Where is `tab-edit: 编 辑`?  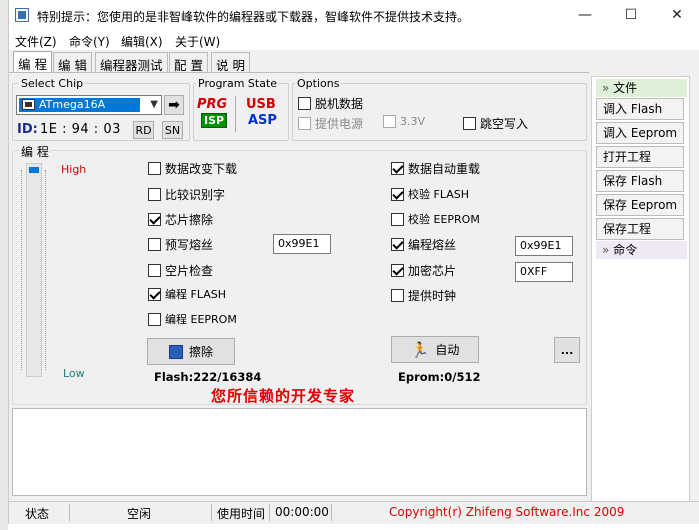
tab-edit: 编 辑 is located at coordinates (72, 62).